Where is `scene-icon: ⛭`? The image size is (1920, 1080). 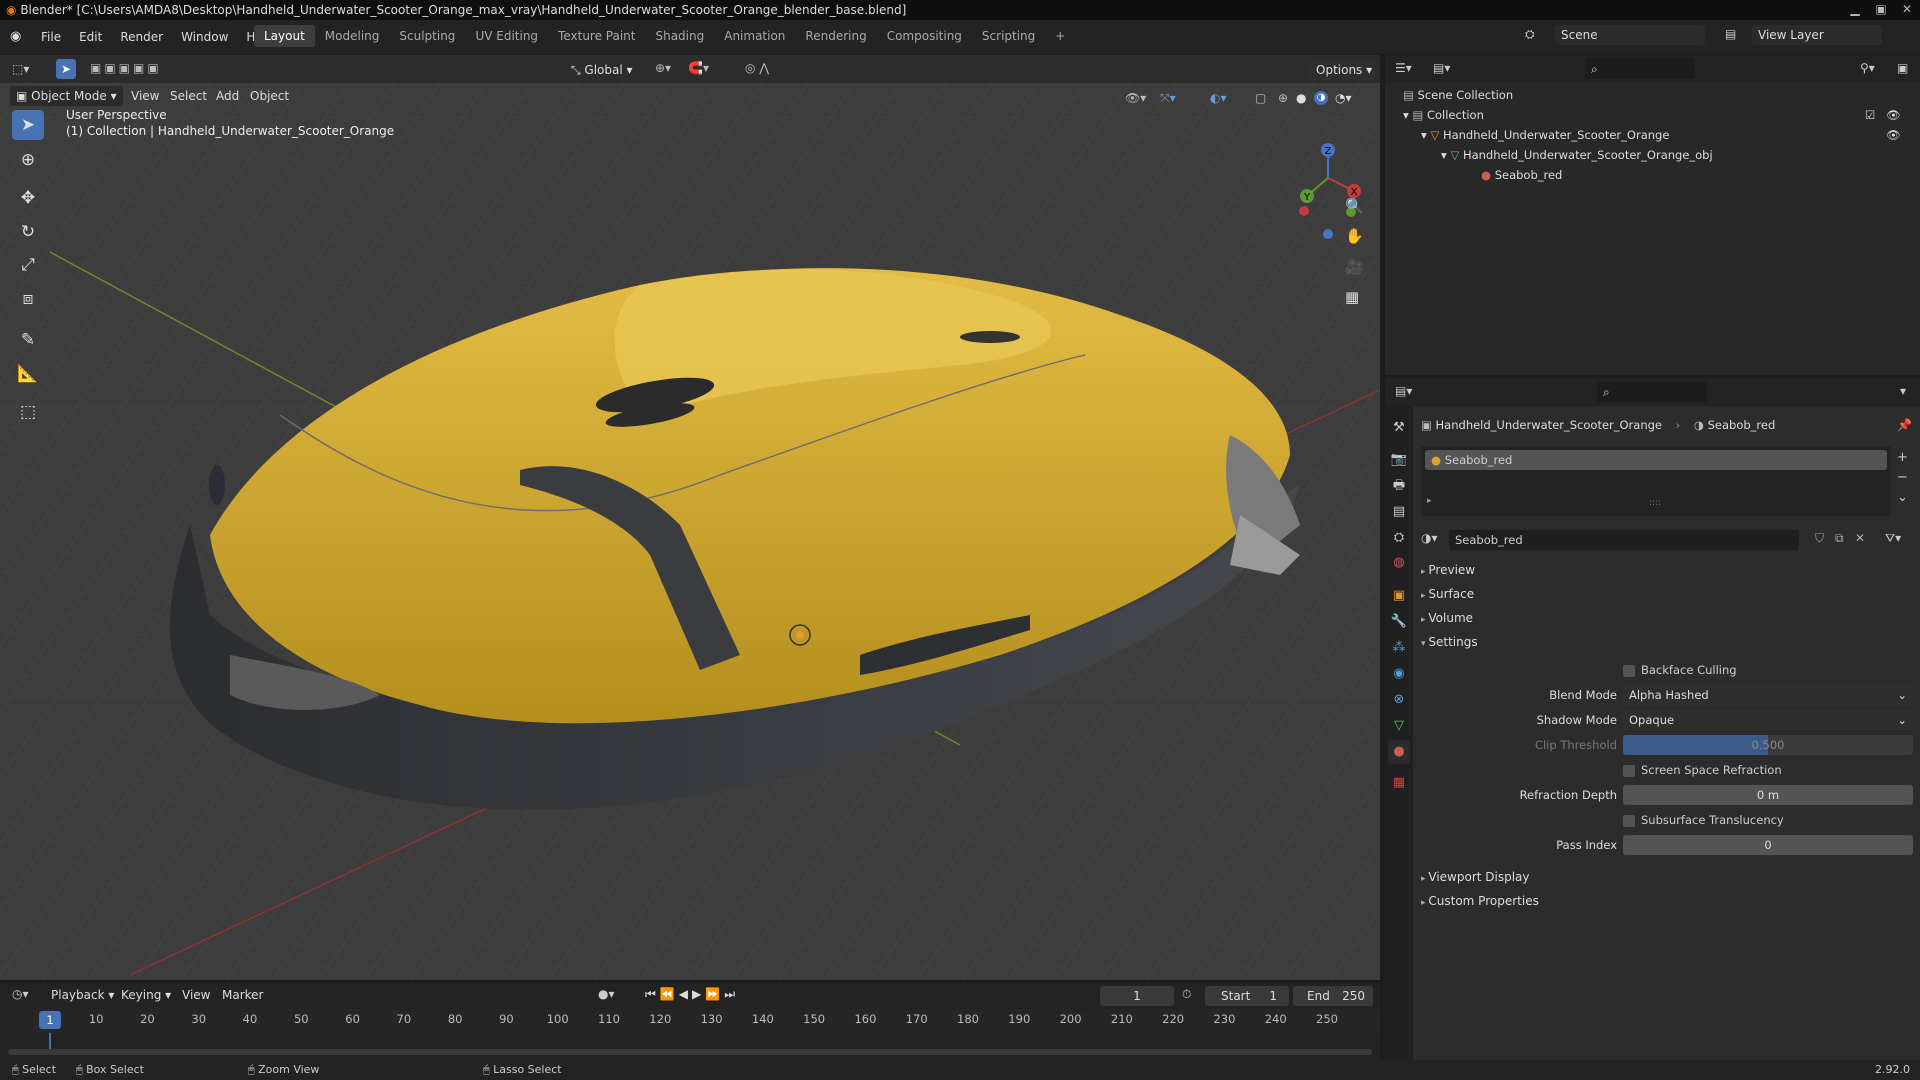
scene-icon: ⛭ is located at coordinates (1530, 34).